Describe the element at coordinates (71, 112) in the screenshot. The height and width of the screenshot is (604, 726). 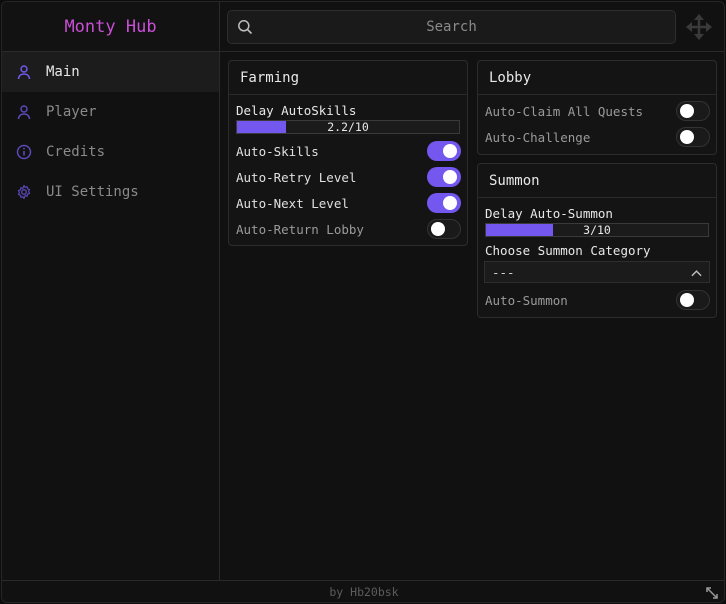
I see `sidebar-item-label: Player` at that location.